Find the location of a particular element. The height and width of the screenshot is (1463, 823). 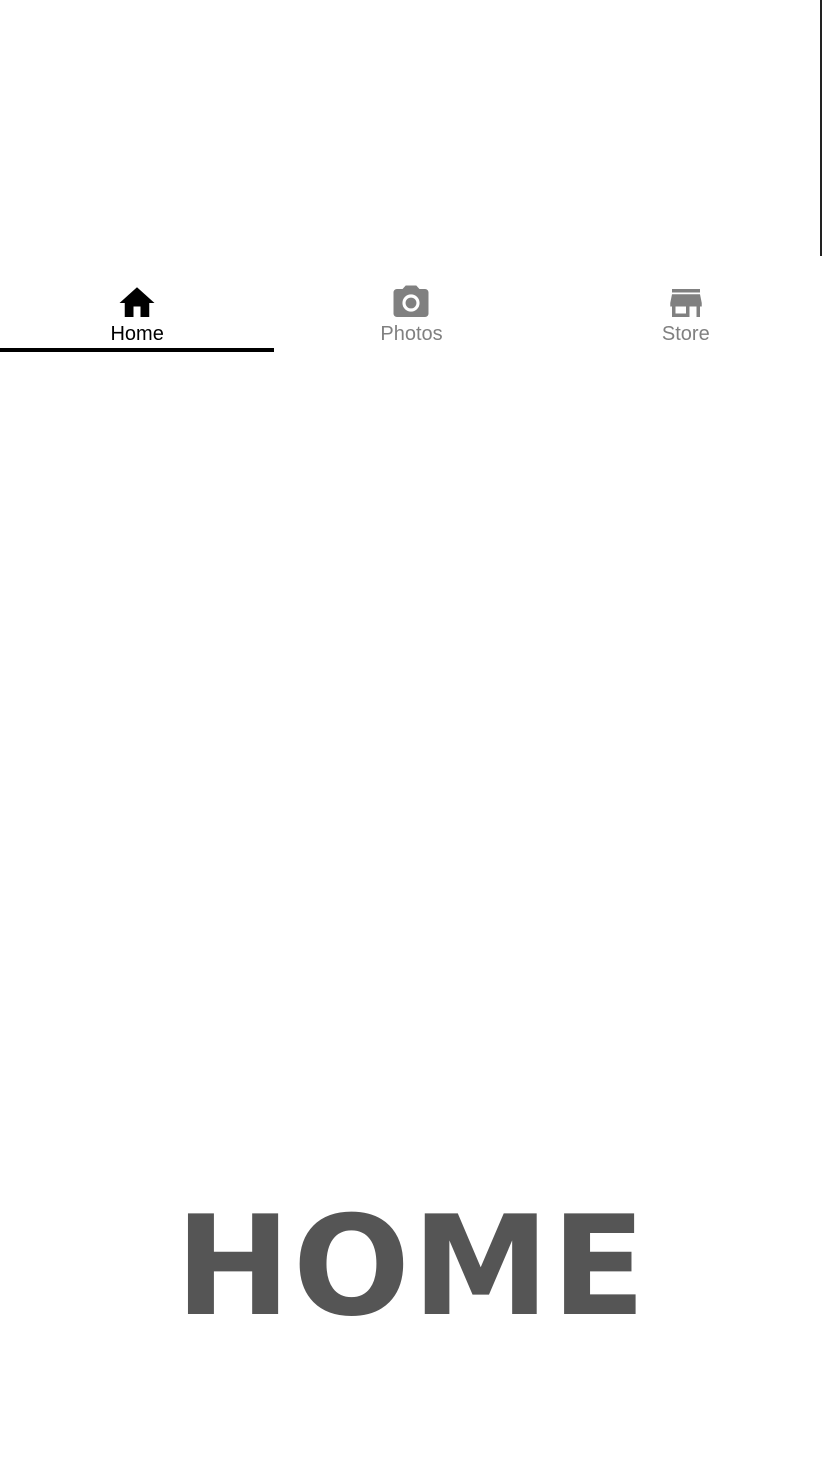

tab-label: Home is located at coordinates (137, 334).